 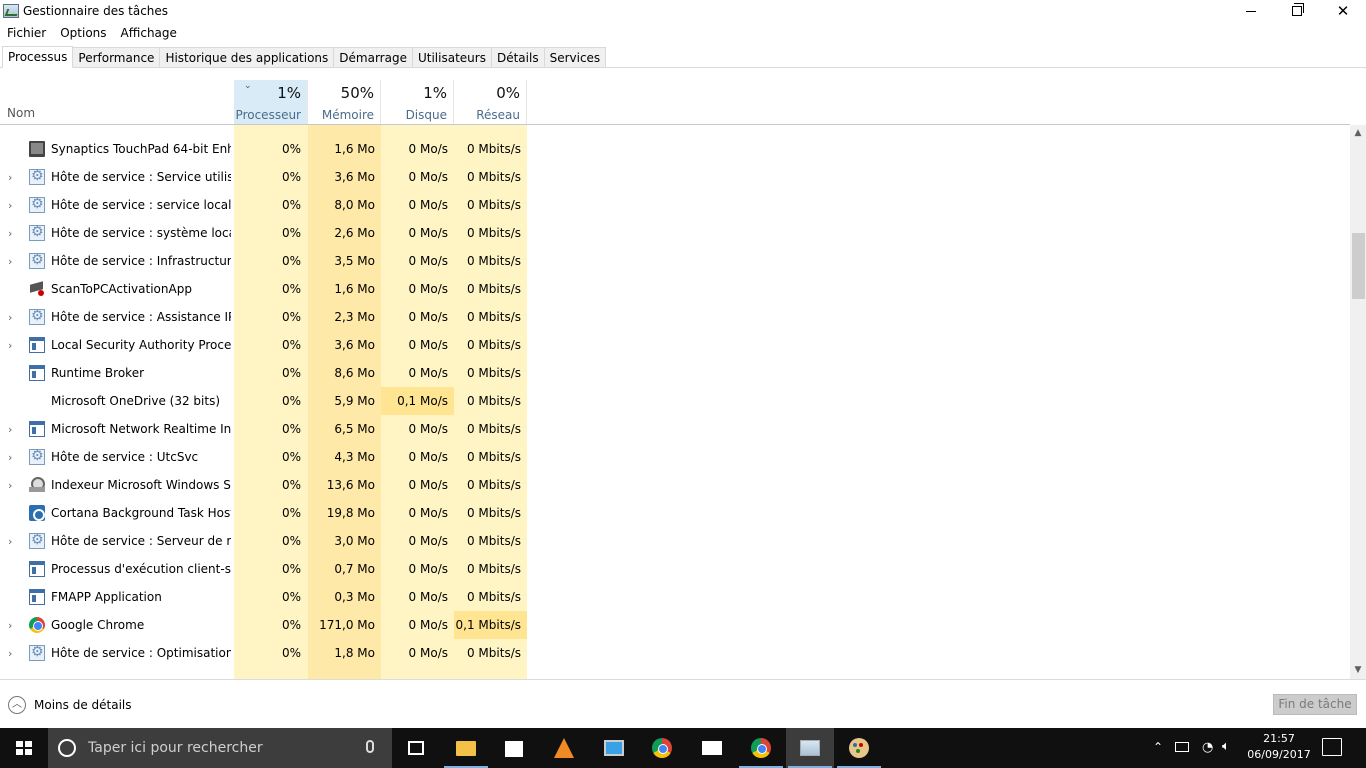 What do you see at coordinates (1182, 747) in the screenshot?
I see `battery-icon` at bounding box center [1182, 747].